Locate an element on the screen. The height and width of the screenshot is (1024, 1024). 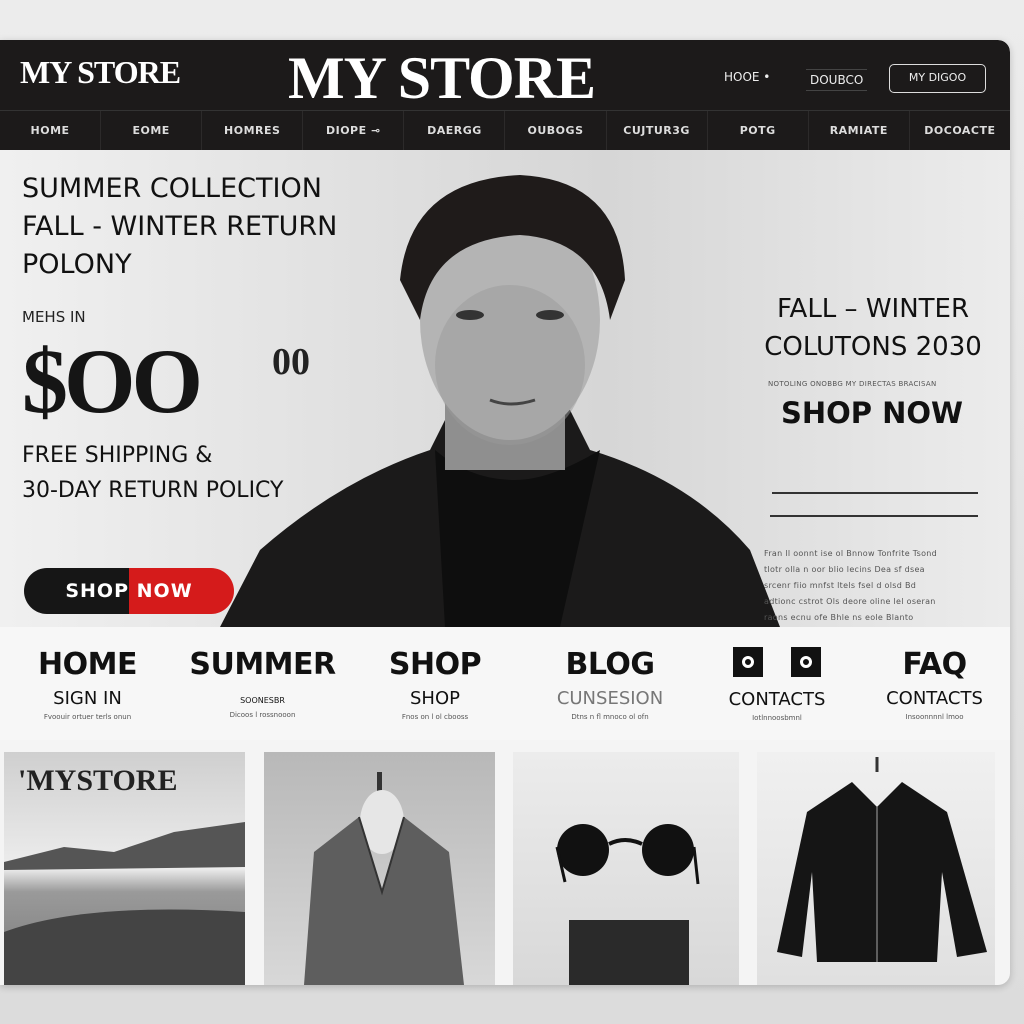
body-line: raons ecnu ofe Bhle ns eole Blanto is located at coordinates (839, 617).